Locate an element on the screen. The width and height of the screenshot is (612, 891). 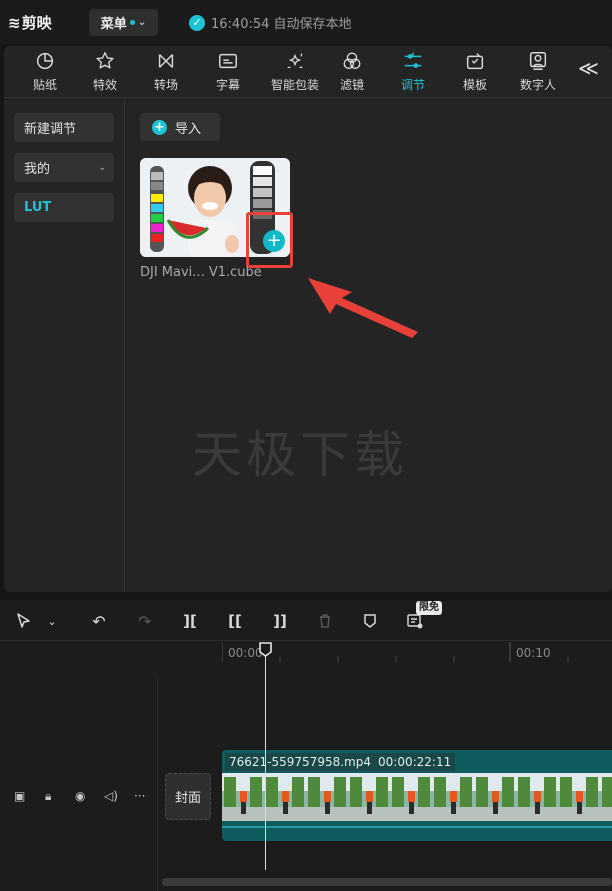
tab-label: 贴纸 is located at coordinates (44, 85).